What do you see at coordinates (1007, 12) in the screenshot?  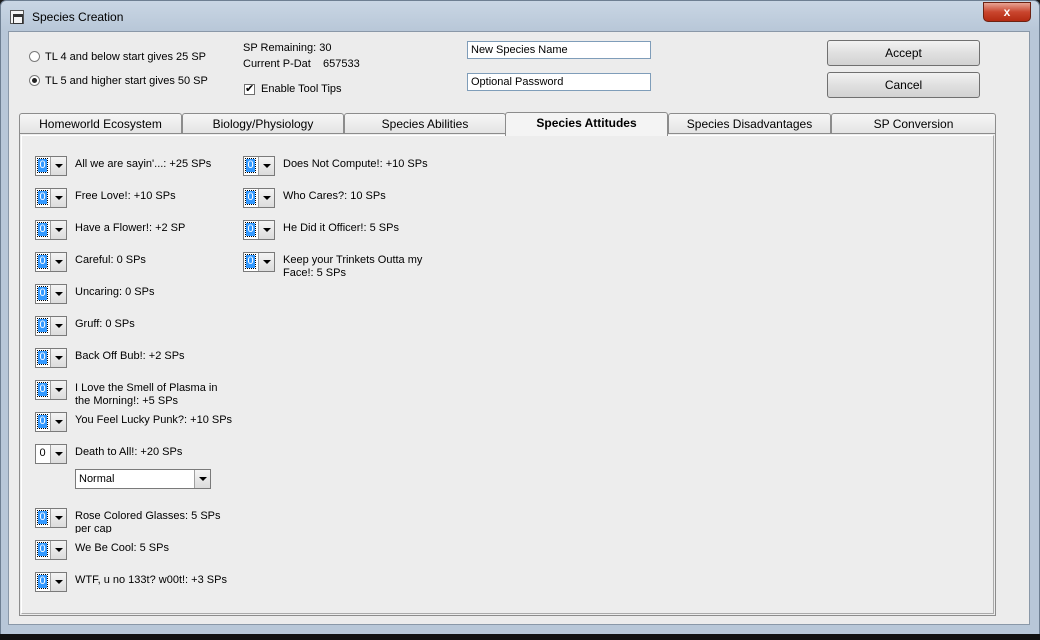 I see `close-button: x` at bounding box center [1007, 12].